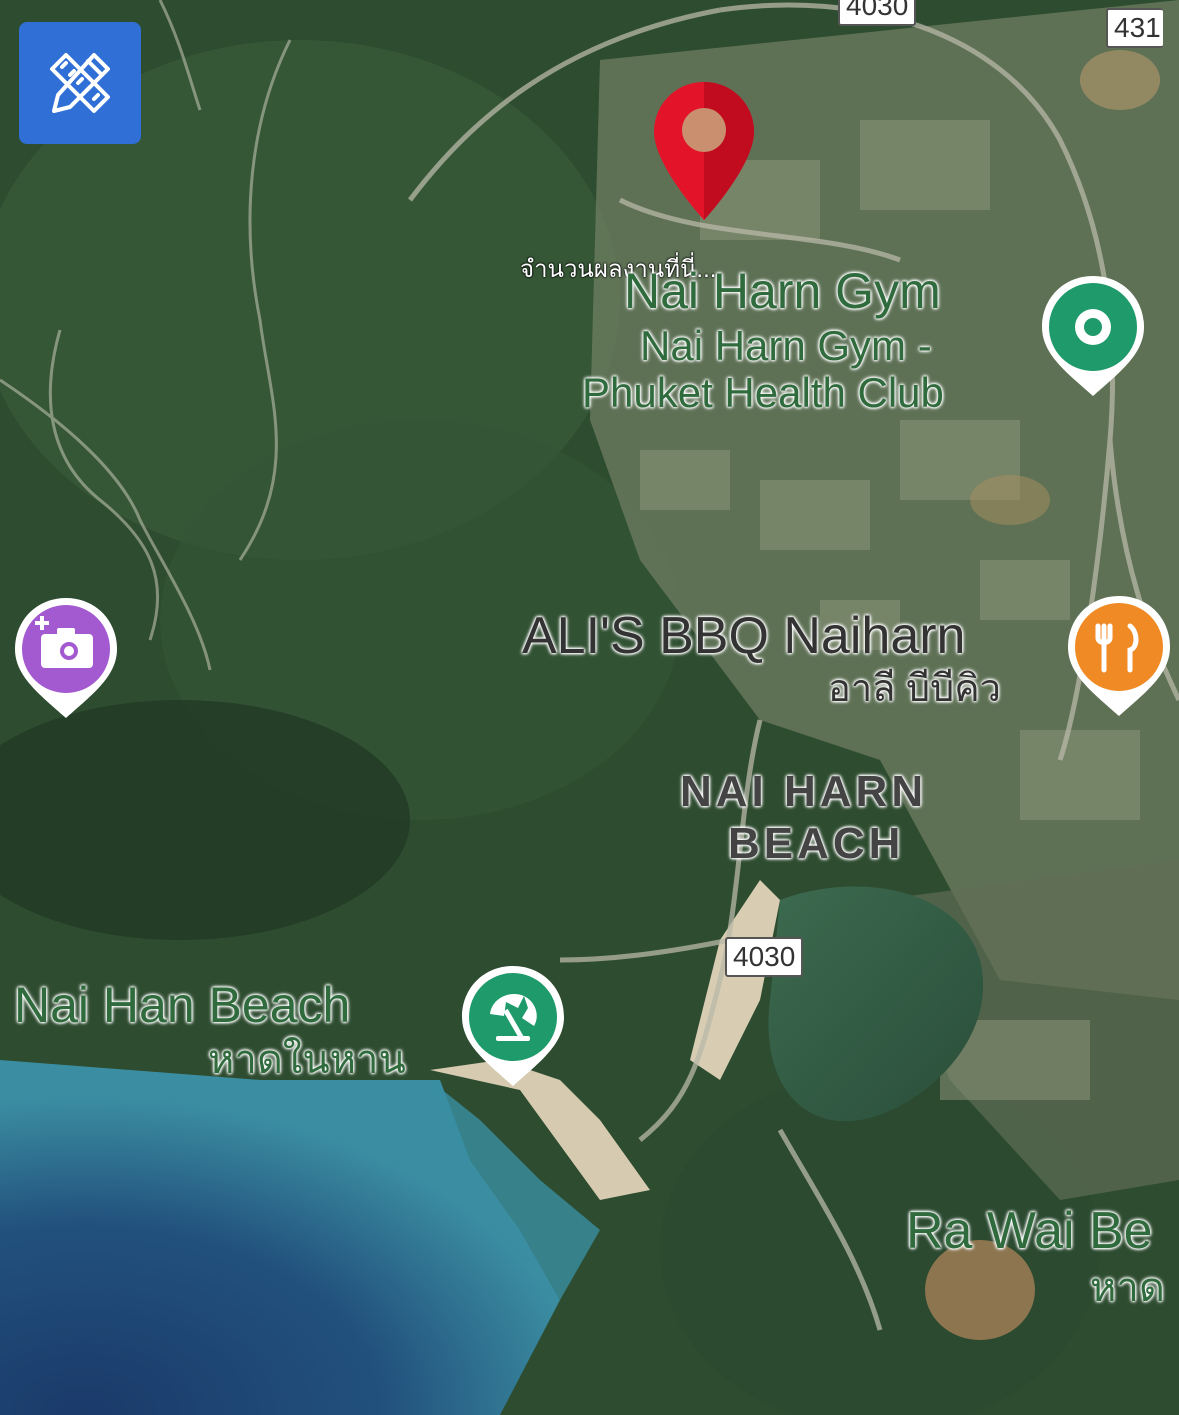 The height and width of the screenshot is (1415, 1179). Describe the element at coordinates (513, 1027) in the screenshot. I see `beach-poi-pin` at that location.